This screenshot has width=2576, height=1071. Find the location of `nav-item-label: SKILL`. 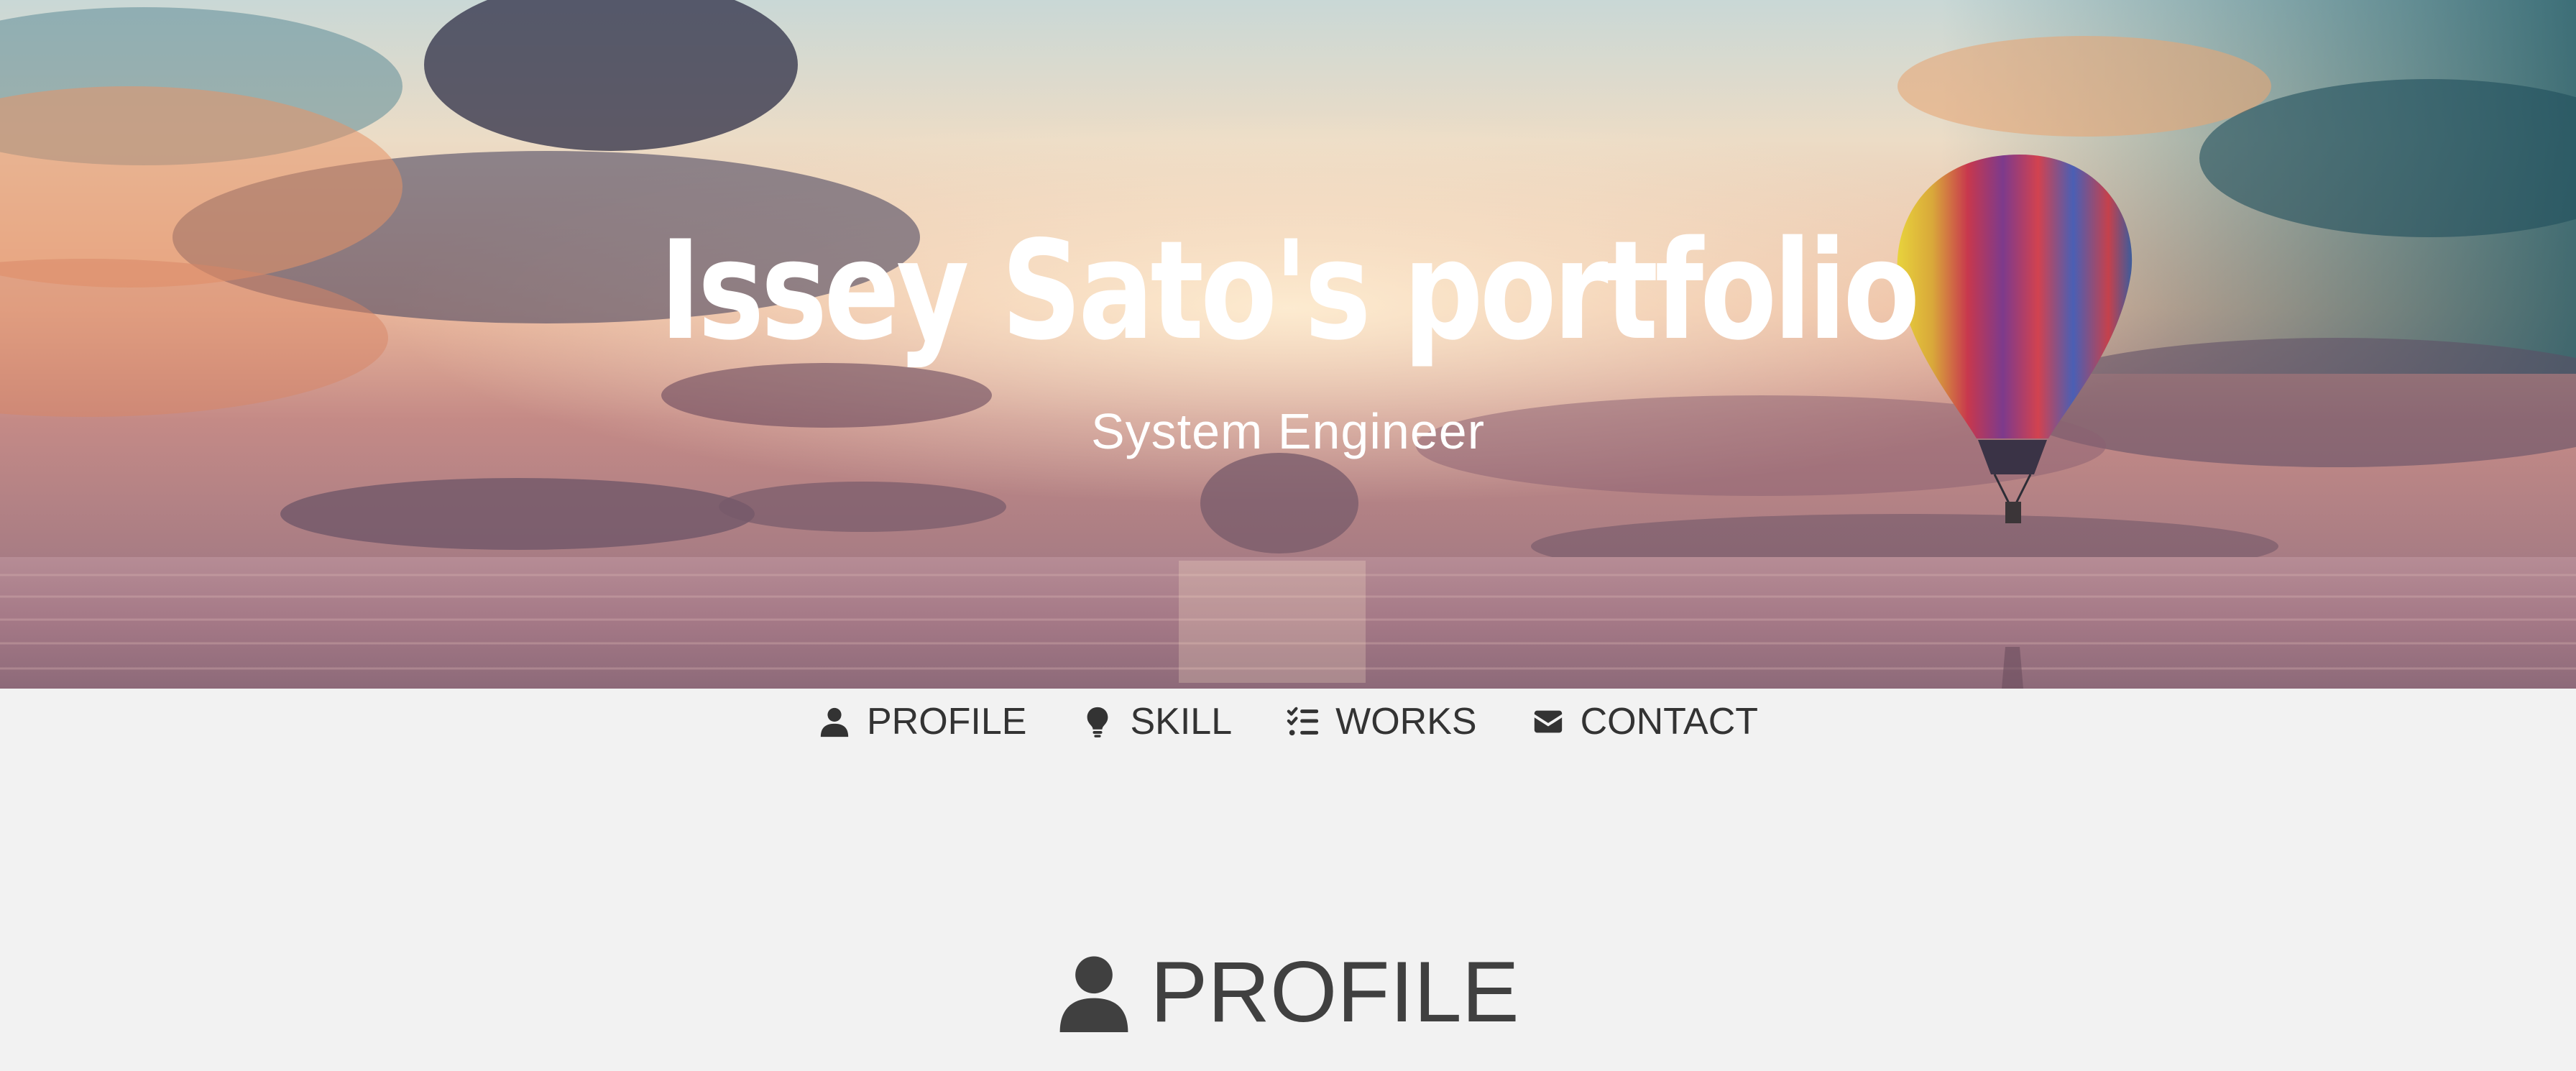

nav-item-label: SKILL is located at coordinates (1181, 722).